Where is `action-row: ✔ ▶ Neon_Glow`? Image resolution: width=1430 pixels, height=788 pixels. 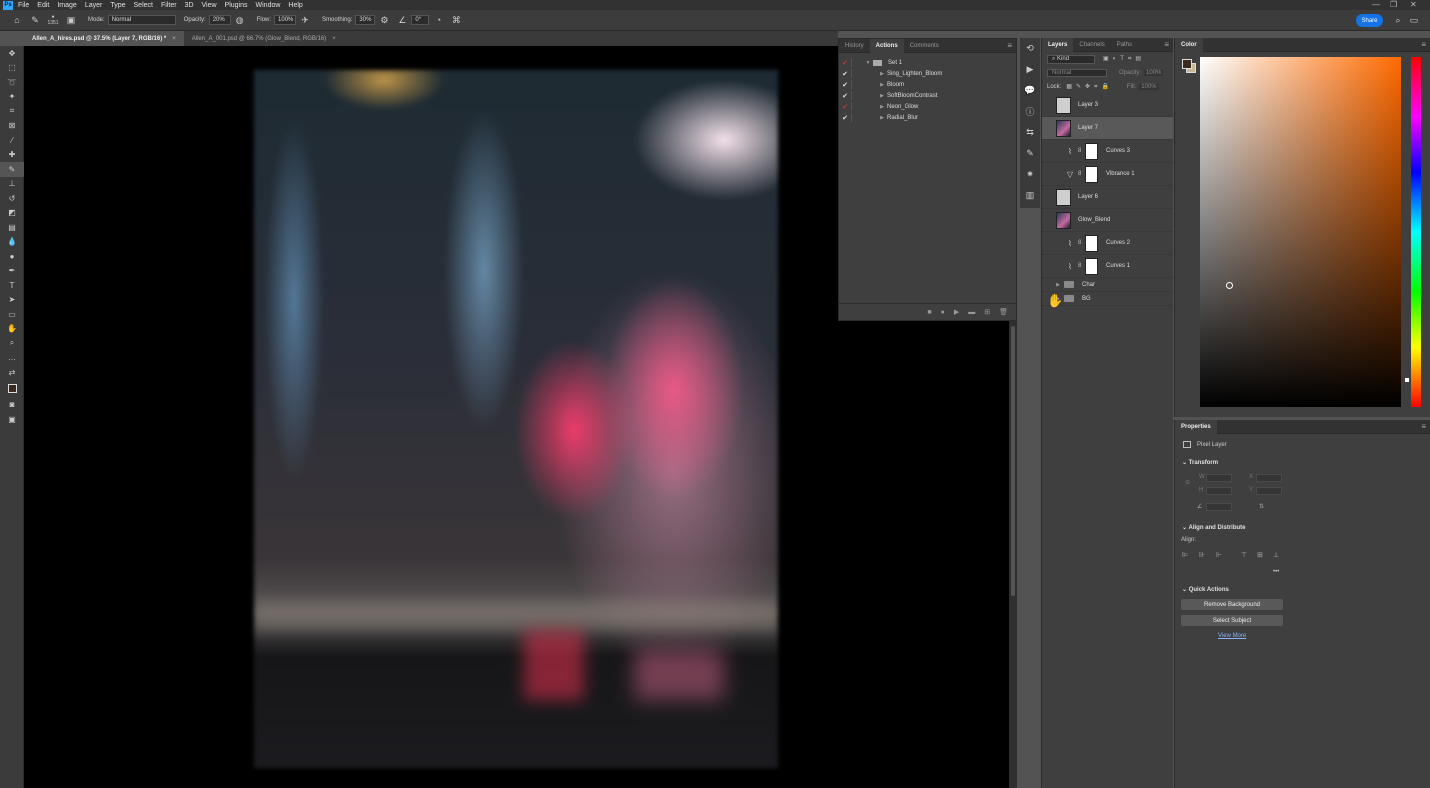
action-row: ✔ ▶ Neon_Glow is located at coordinates (927, 106).